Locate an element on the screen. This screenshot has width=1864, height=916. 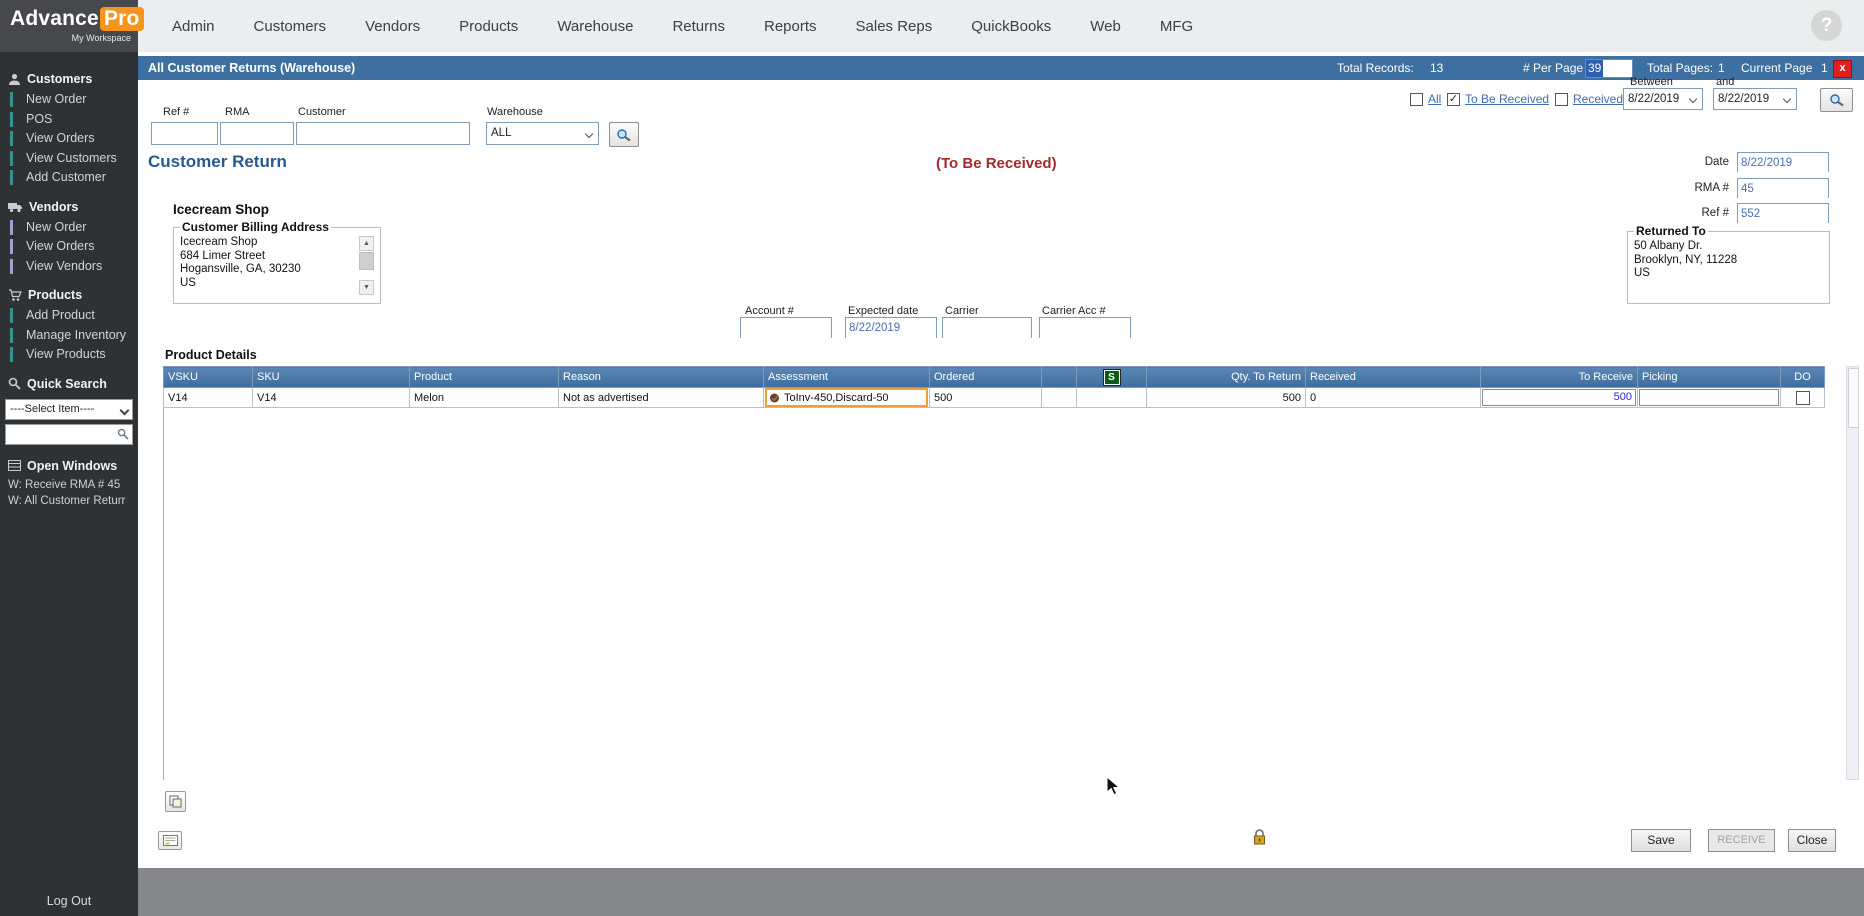
date-search-button is located at coordinates (1836, 100).